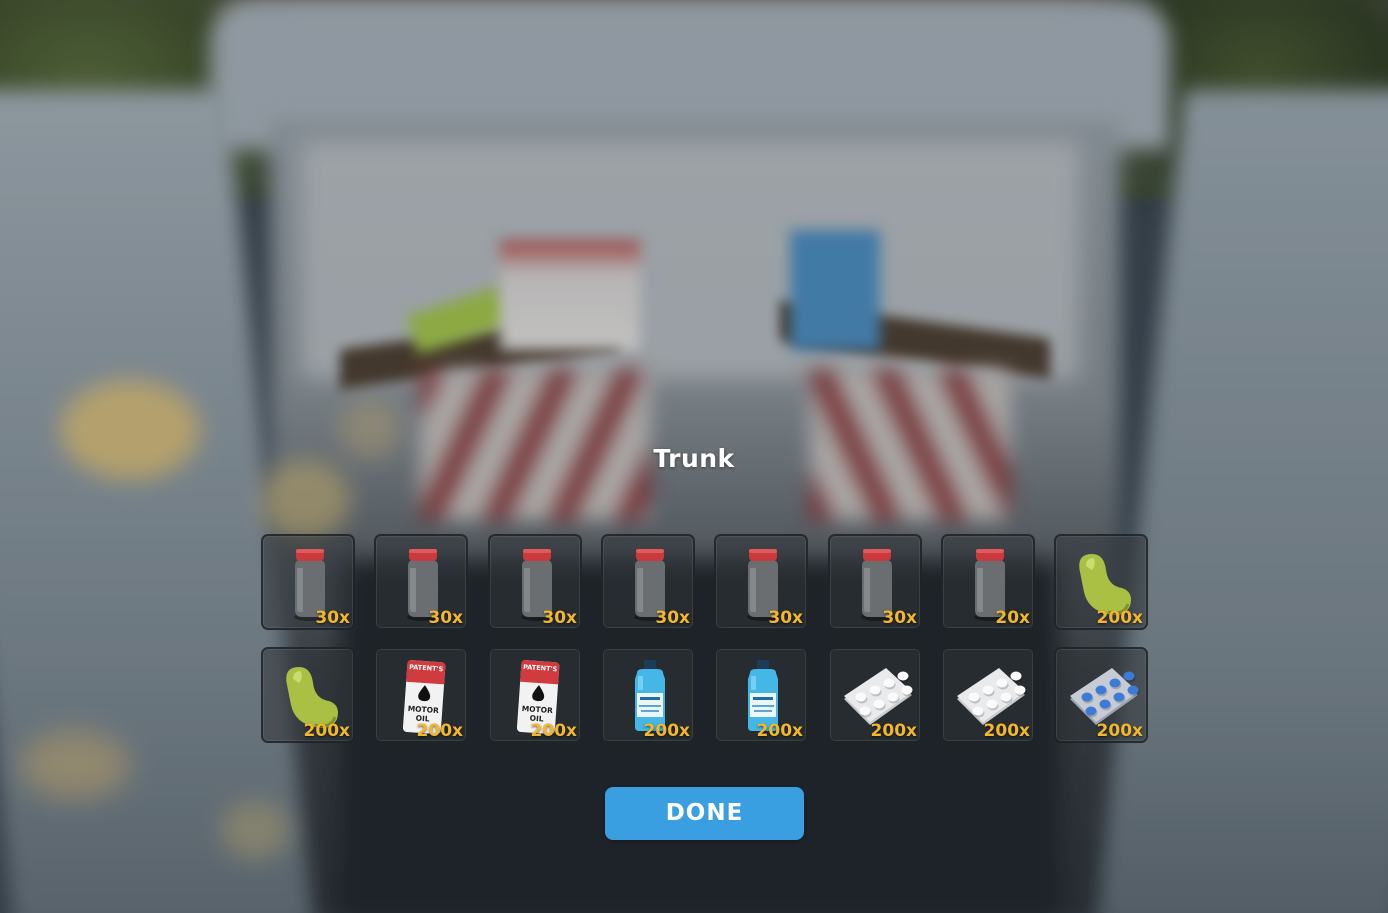 This screenshot has height=913, width=1388. I want to click on inventory-slot: 20x, so click(988, 582).